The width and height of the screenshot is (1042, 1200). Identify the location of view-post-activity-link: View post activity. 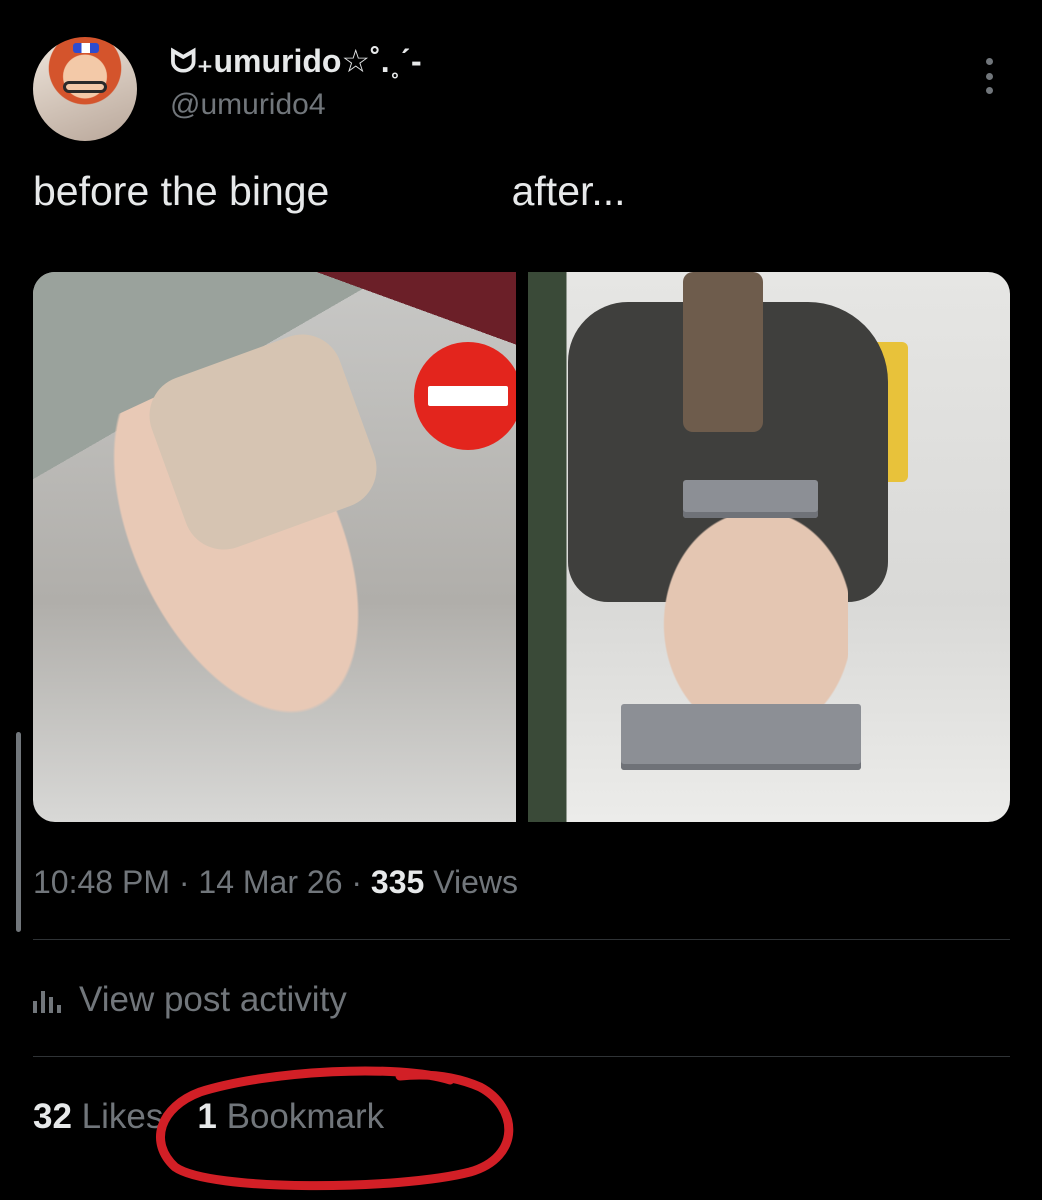
(190, 1000).